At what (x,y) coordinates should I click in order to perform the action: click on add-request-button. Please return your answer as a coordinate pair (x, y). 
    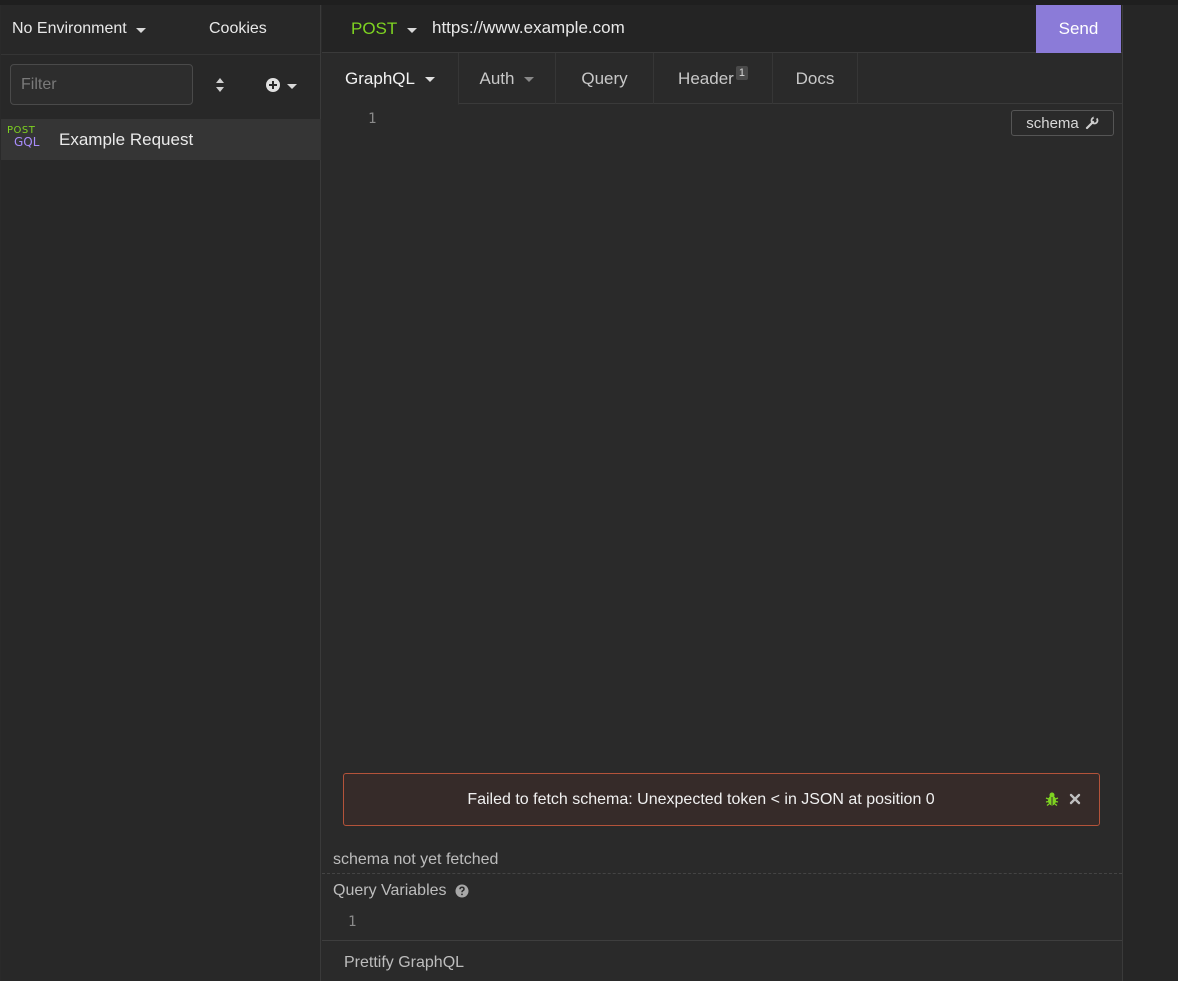
    Looking at the image, I should click on (285, 85).